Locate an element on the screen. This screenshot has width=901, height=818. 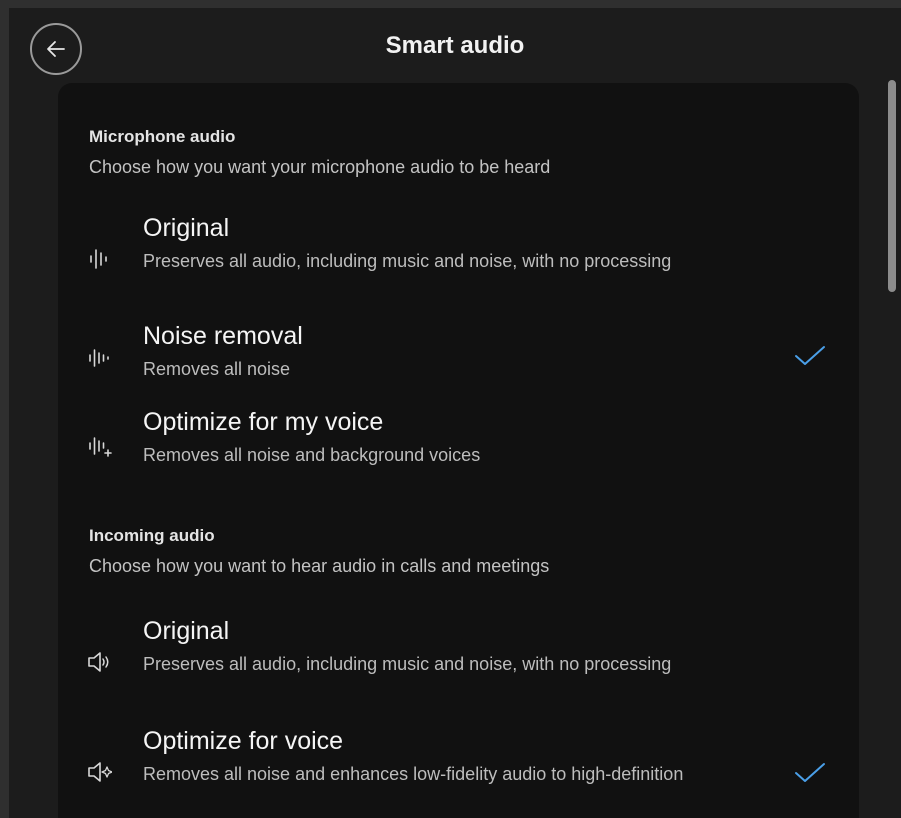
mic-option-noise-removal: Noise removal Removes all noise is located at coordinates (458, 352).